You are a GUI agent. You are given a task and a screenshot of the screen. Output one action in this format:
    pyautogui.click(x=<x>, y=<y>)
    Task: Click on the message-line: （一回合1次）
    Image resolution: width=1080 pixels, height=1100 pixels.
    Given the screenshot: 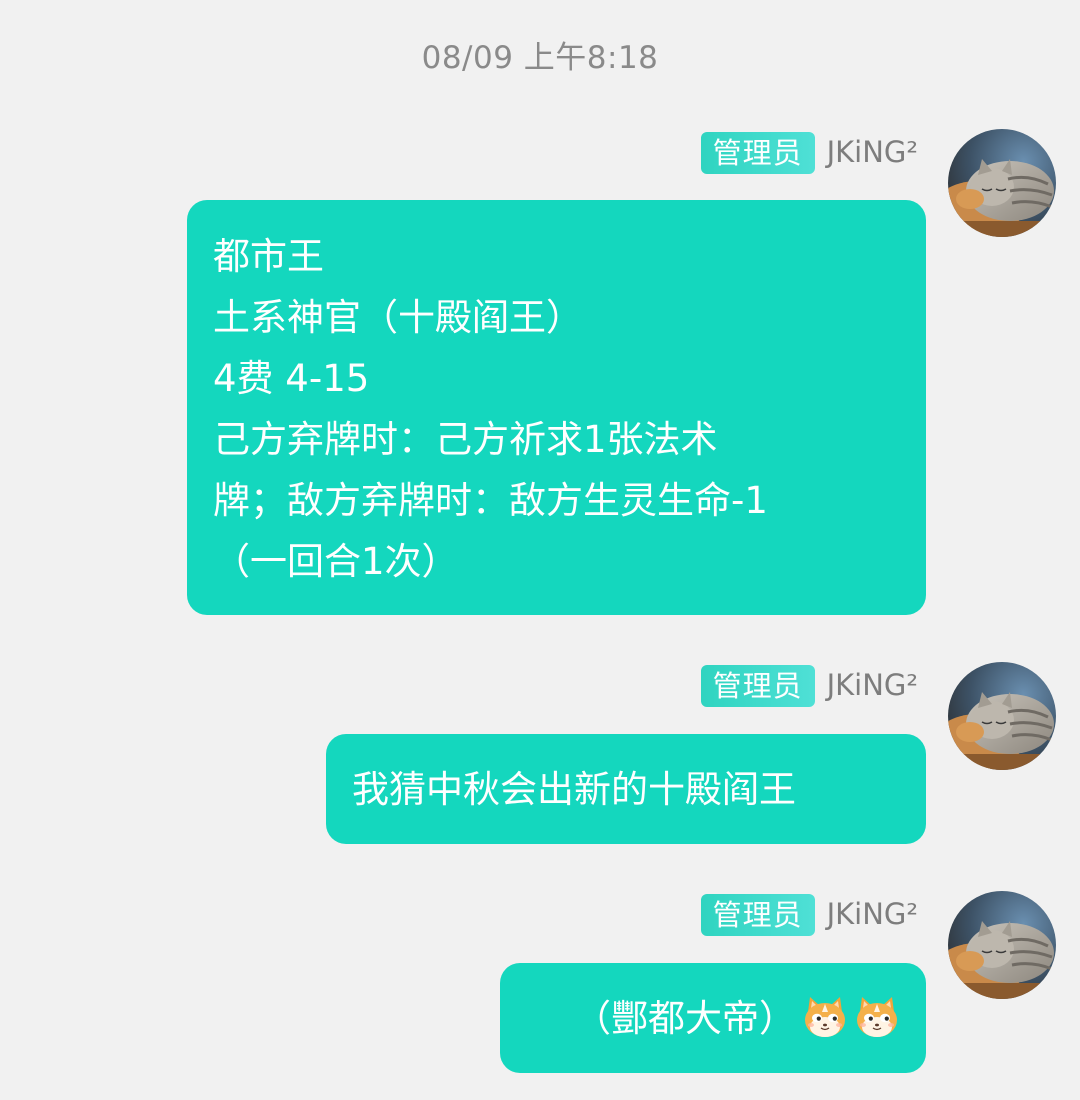 What is the action you would take?
    pyautogui.click(x=336, y=561)
    